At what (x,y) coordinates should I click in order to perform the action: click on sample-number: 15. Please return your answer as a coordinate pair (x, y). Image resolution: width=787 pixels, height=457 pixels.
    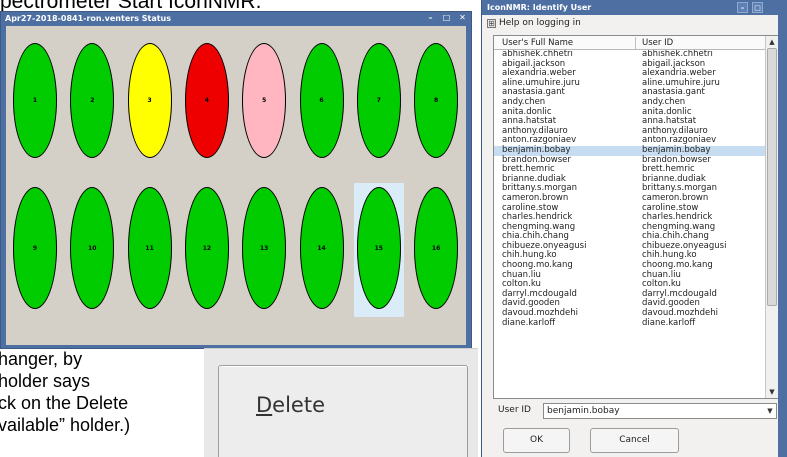
    Looking at the image, I should click on (378, 248).